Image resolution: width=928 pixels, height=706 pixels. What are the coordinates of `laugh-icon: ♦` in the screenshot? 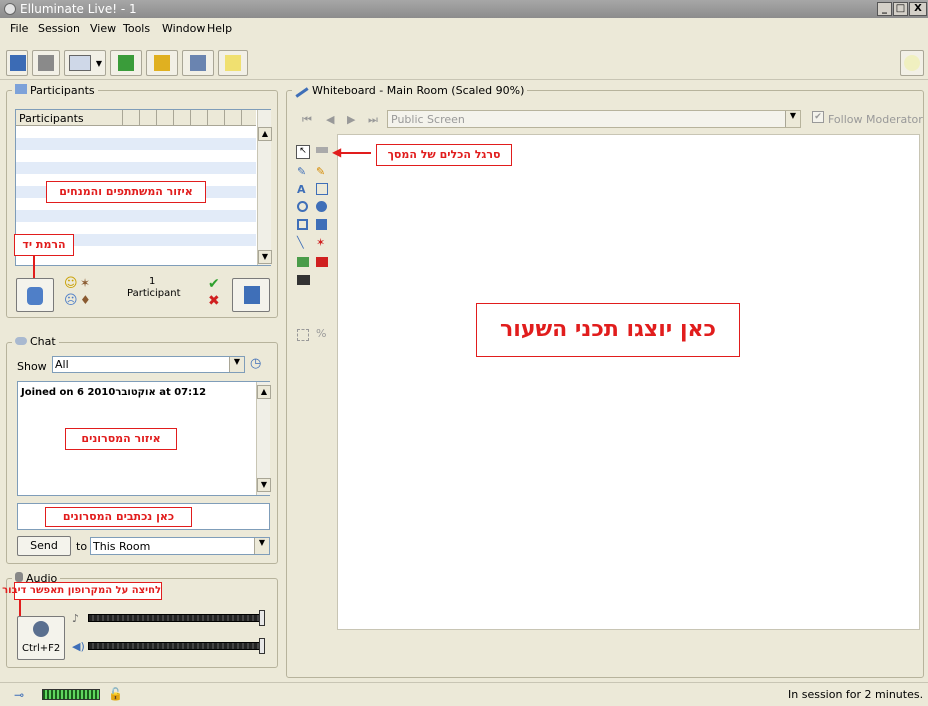 It's located at (85, 300).